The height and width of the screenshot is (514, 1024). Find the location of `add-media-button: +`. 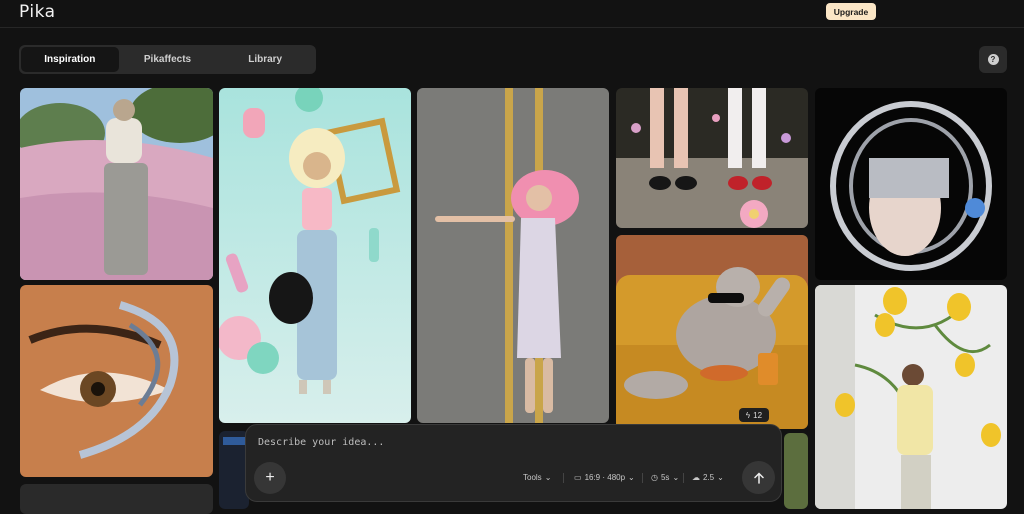

add-media-button: + is located at coordinates (270, 478).